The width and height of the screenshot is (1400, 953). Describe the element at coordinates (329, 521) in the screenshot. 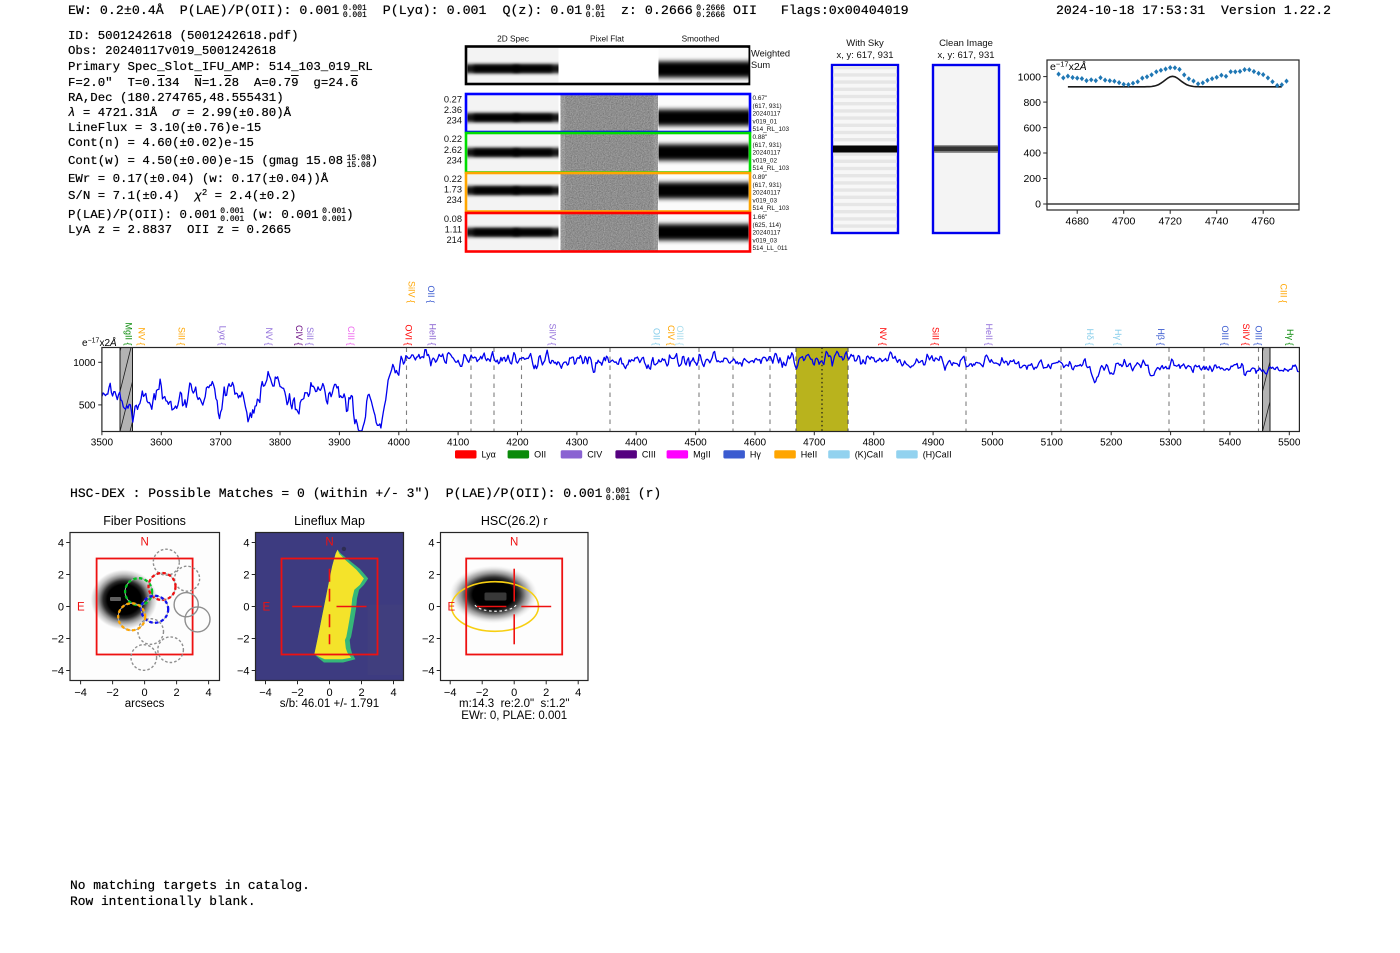

I see `svg-text: Lineflux Map` at that location.